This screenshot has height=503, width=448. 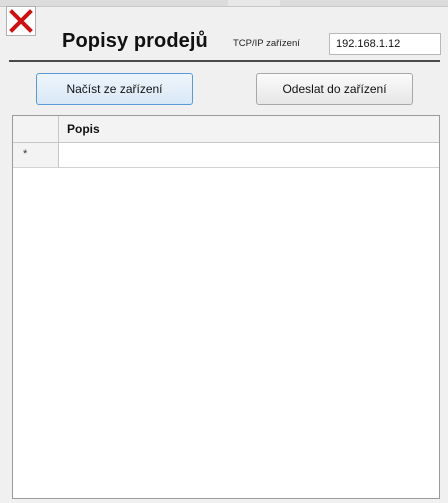 I want to click on window-top-strip, so click(x=224, y=3).